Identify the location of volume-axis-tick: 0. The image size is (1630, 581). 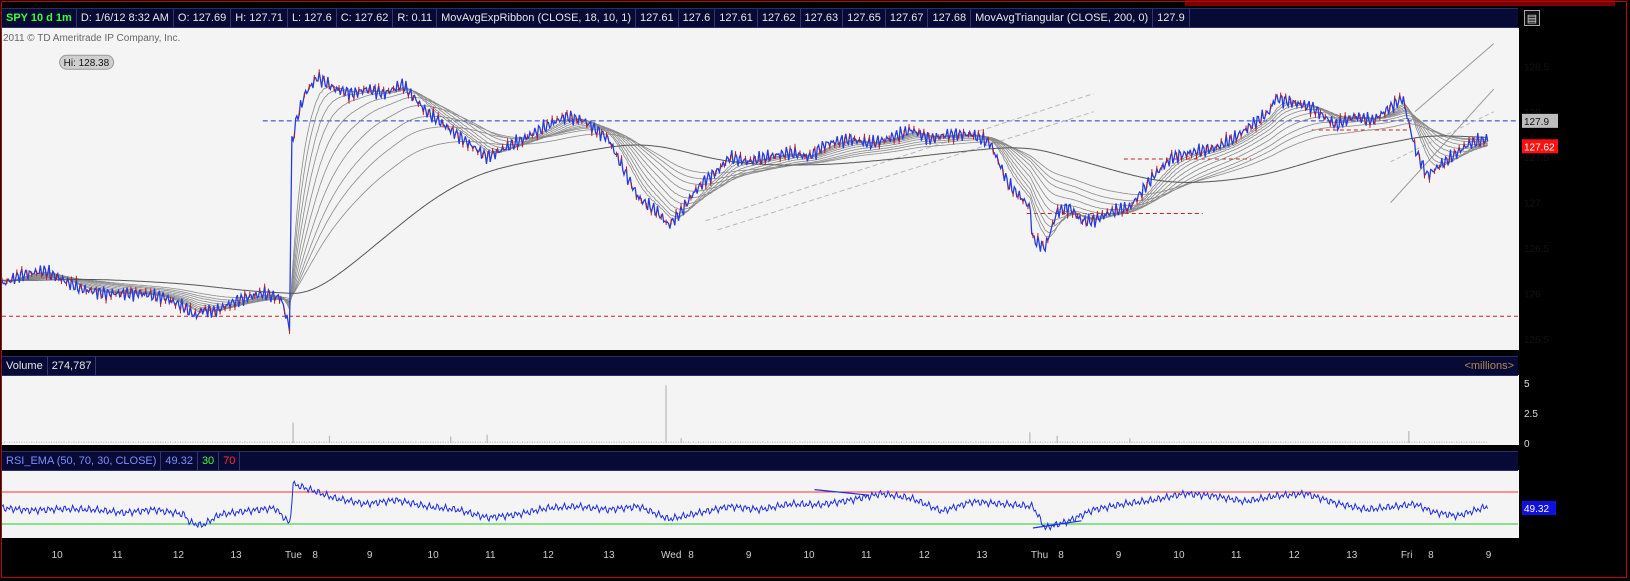
(1527, 444).